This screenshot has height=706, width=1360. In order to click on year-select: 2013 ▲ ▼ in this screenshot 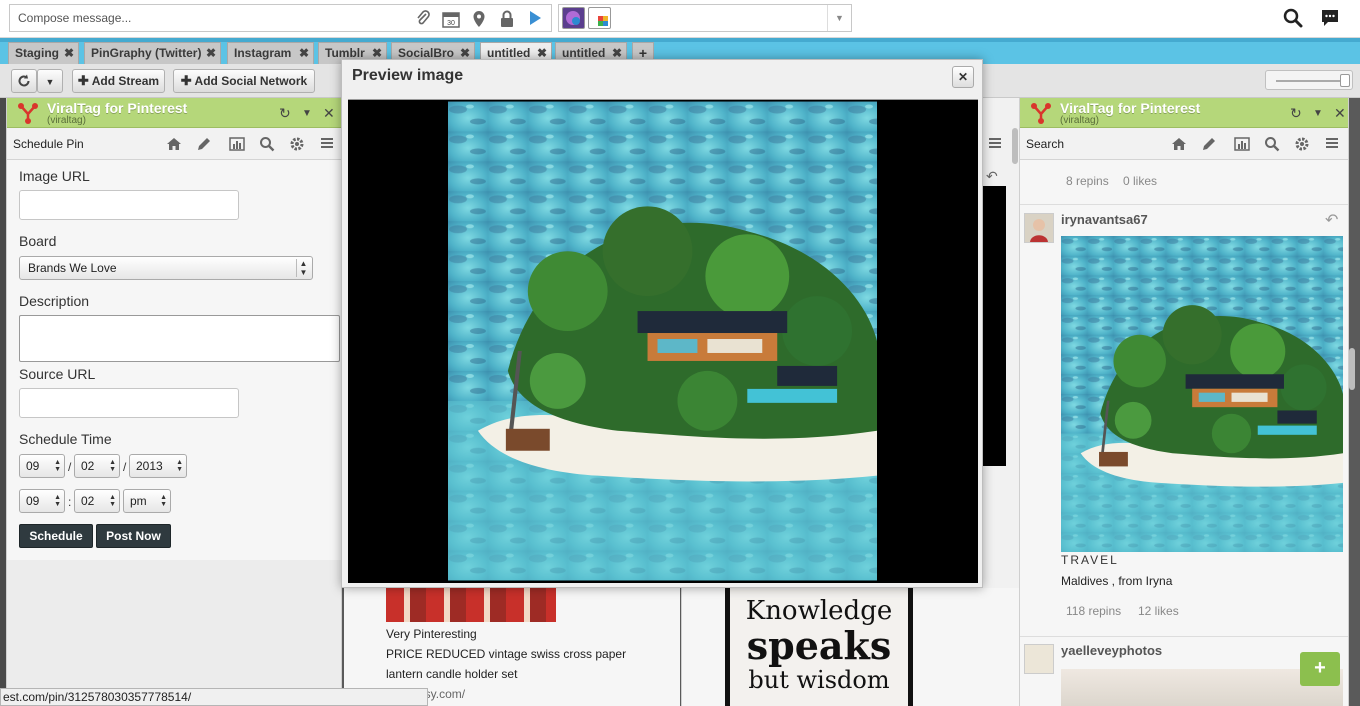, I will do `click(158, 466)`.